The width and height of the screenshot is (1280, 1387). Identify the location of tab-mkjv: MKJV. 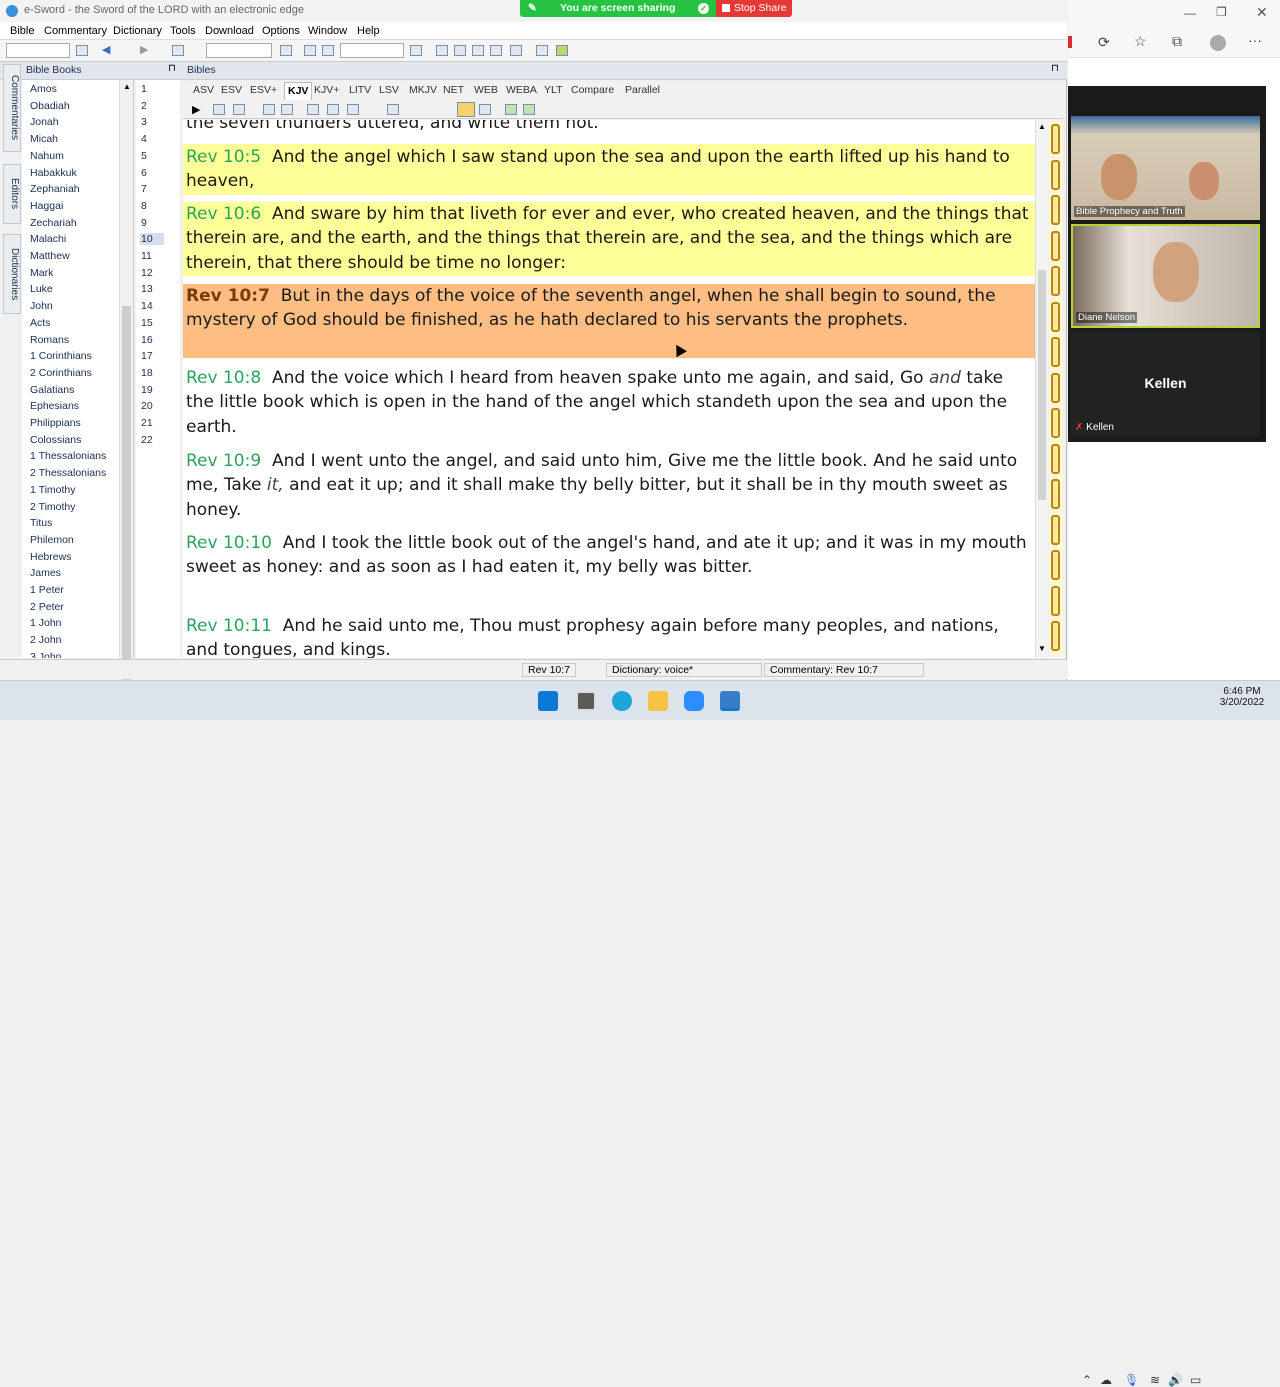
(423, 90).